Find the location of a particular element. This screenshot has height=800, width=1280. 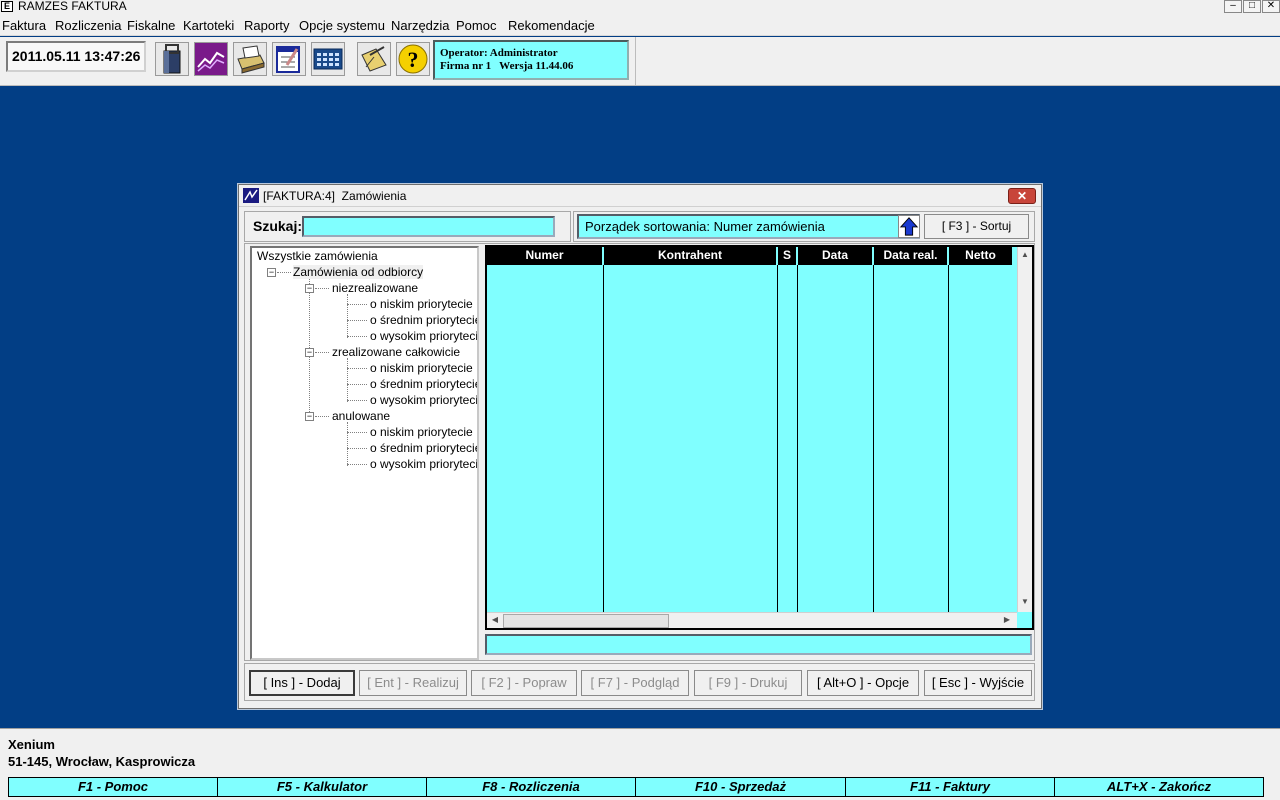

scroll-up-icon: ▲ is located at coordinates (1025, 255).